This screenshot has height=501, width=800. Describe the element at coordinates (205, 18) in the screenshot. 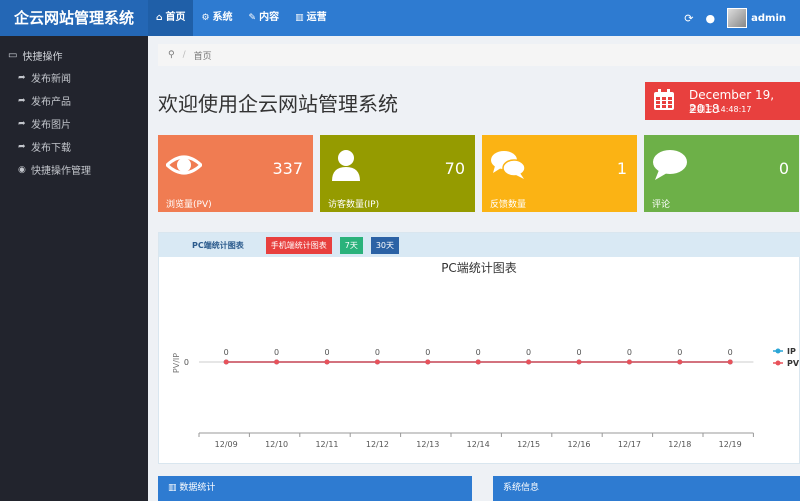

I see `gears-icon: ⚙` at that location.